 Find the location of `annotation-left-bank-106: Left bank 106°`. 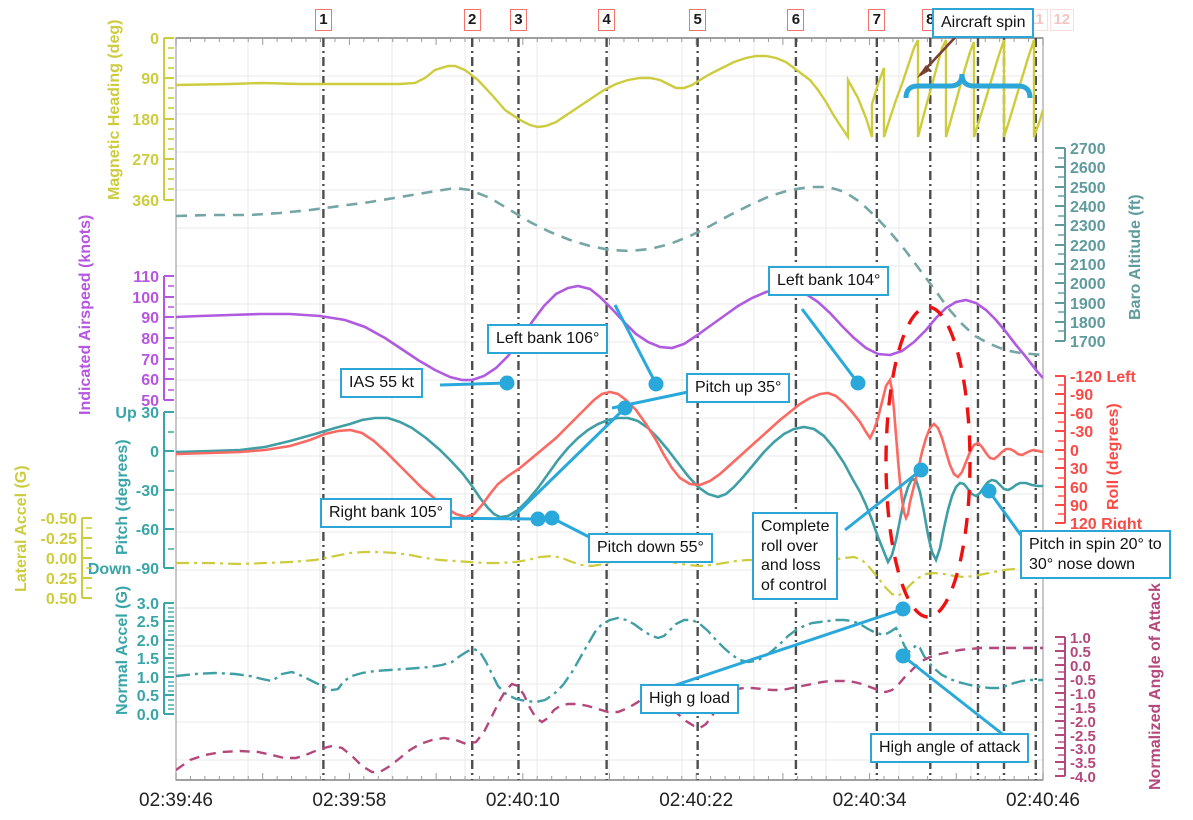

annotation-left-bank-106: Left bank 106° is located at coordinates (548, 339).